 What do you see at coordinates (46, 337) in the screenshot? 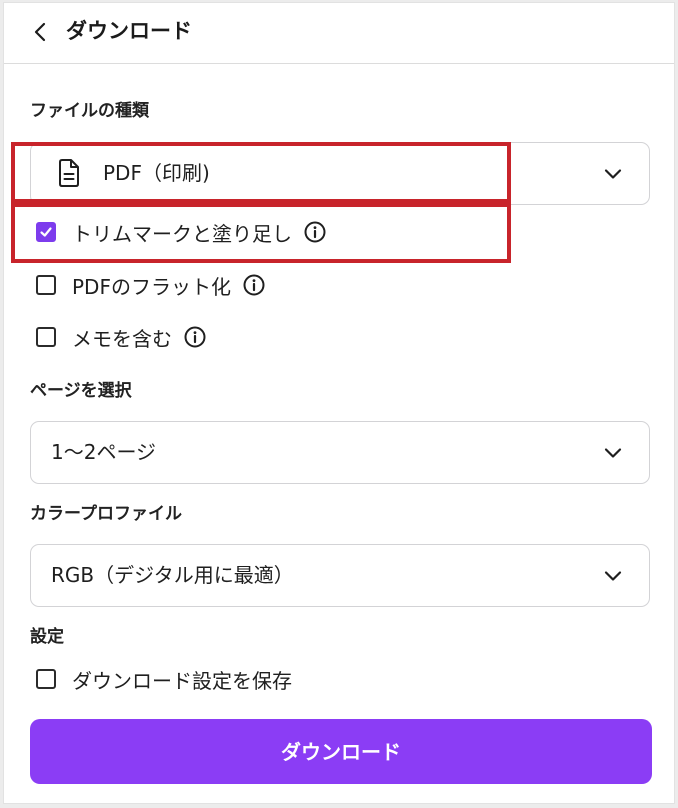
I see `include-notes-checkbox` at bounding box center [46, 337].